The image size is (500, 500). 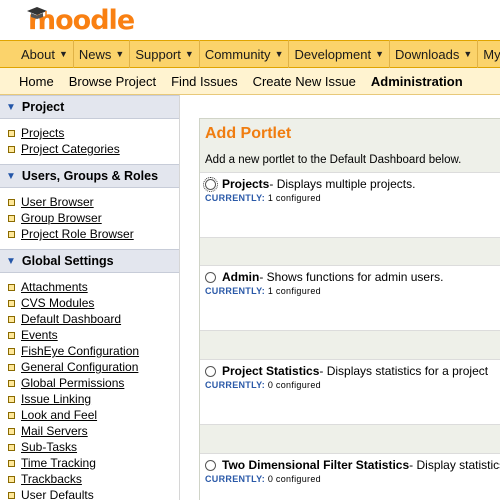 I want to click on logo-bar: moodle, so click(x=250, y=20).